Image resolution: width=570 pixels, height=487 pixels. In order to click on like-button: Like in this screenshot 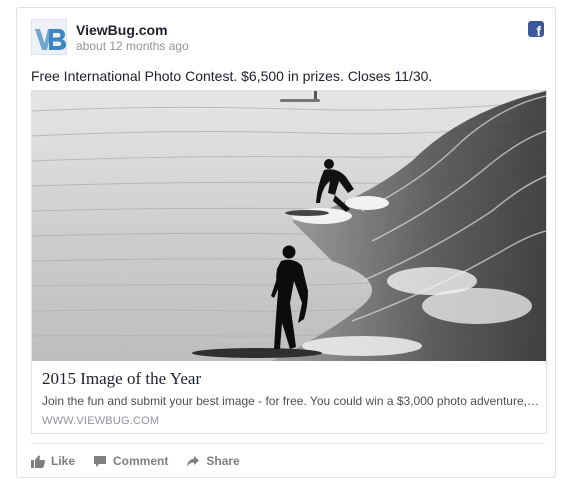, I will do `click(53, 461)`.